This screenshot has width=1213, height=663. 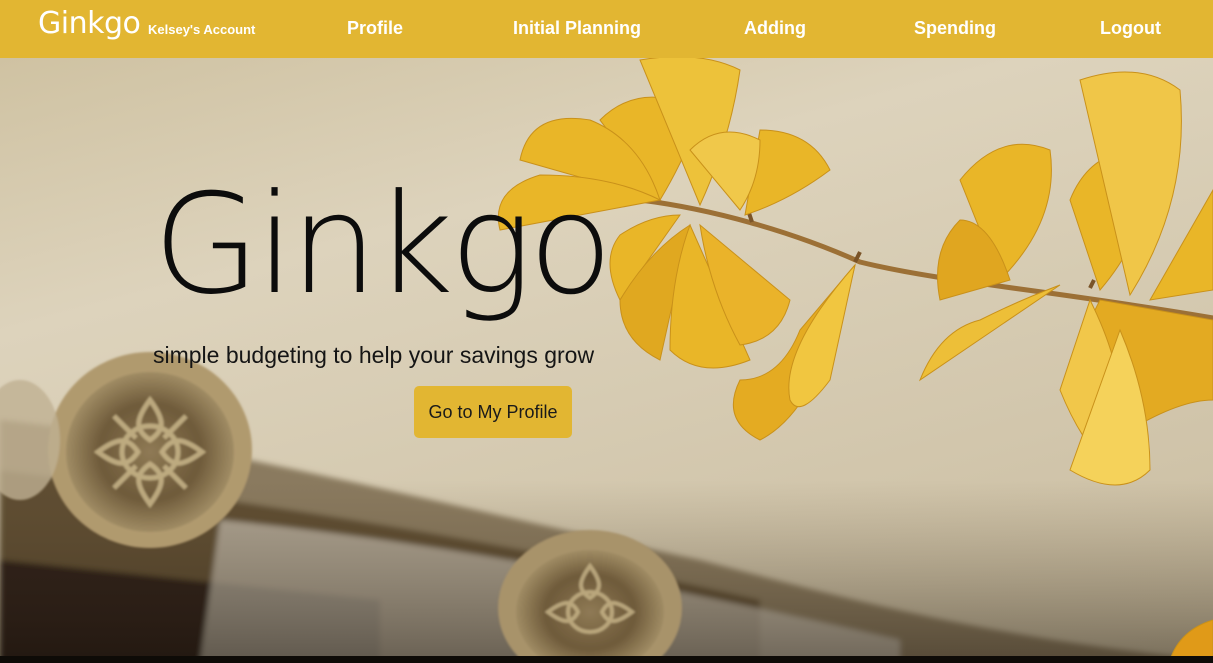 I want to click on nav-link-profile: Profile, so click(x=375, y=28).